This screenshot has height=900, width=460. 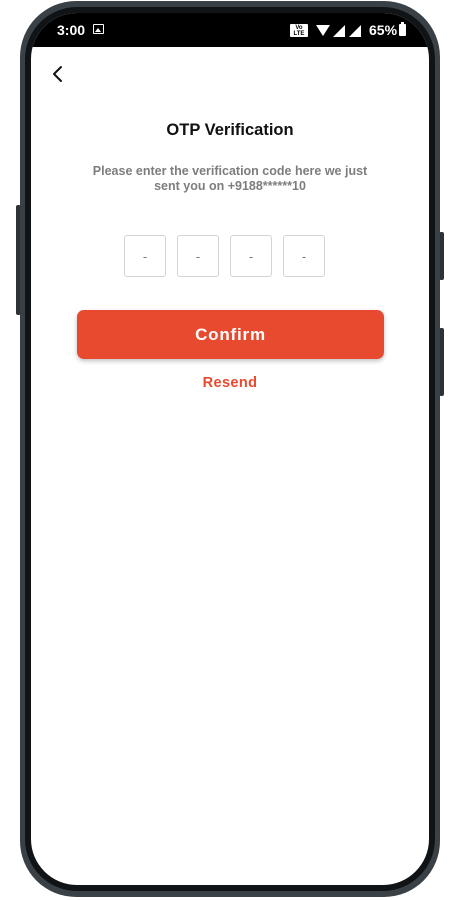 I want to click on back-button, so click(x=58, y=74).